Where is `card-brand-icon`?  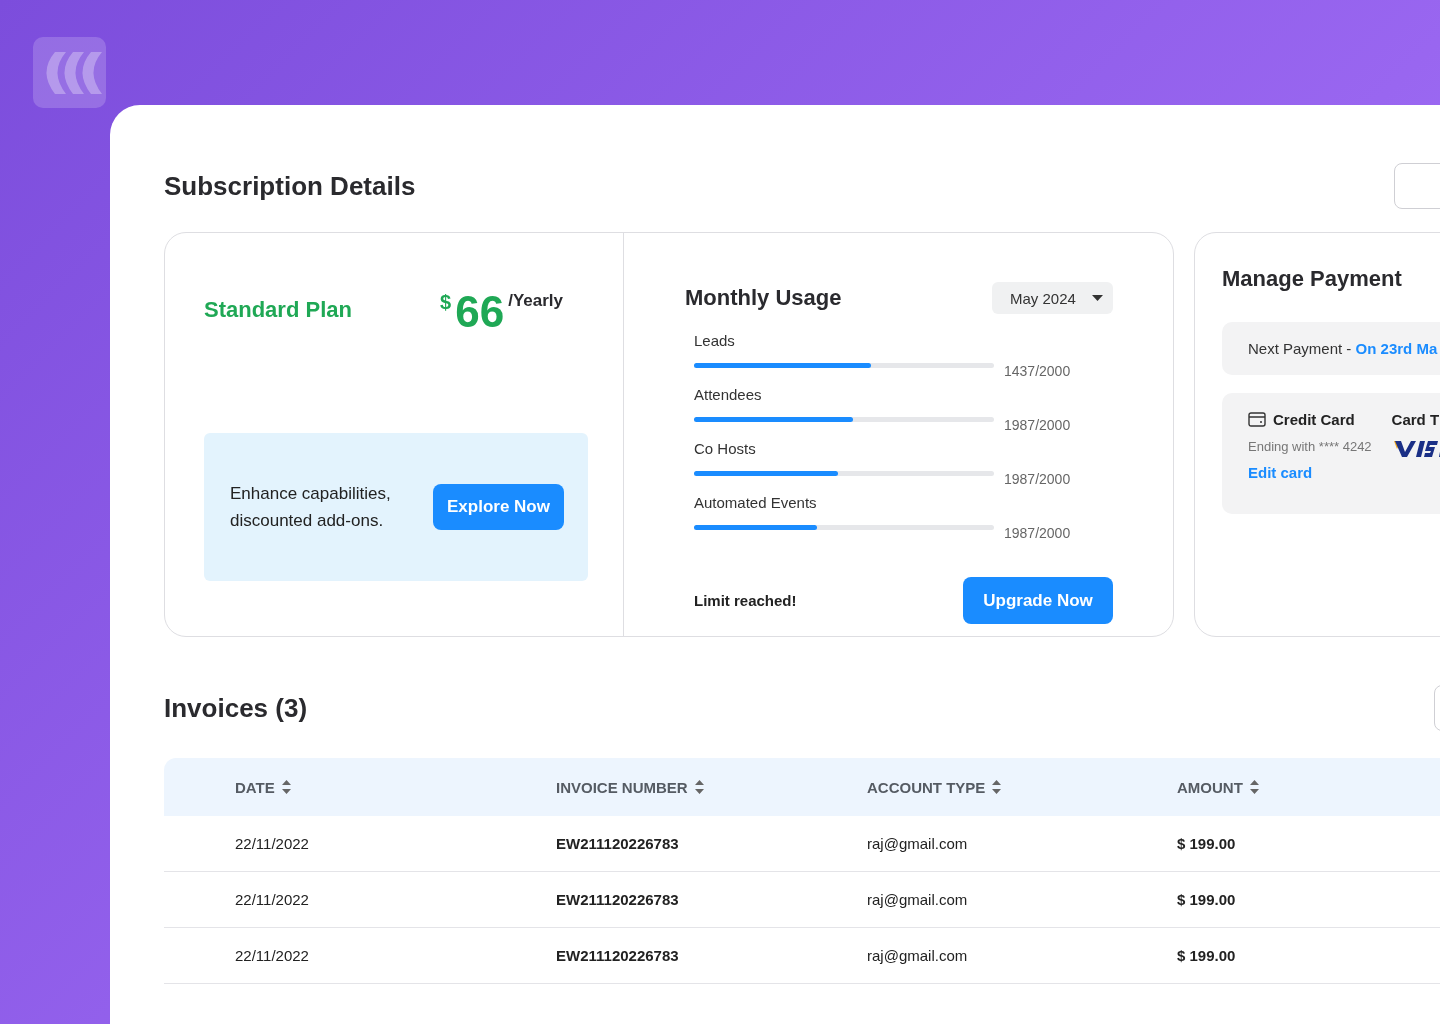 card-brand-icon is located at coordinates (1415, 449).